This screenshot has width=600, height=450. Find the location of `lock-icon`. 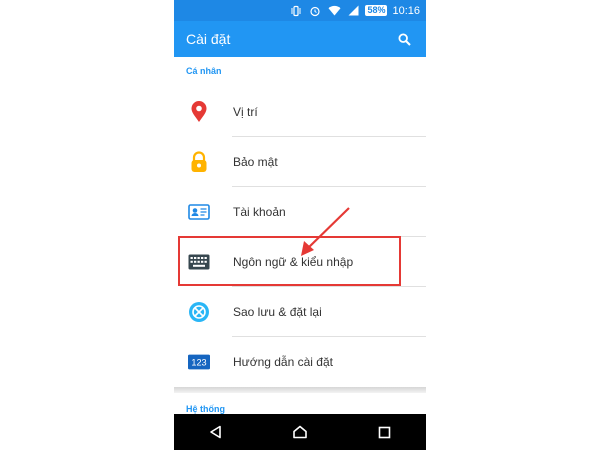

lock-icon is located at coordinates (199, 162).